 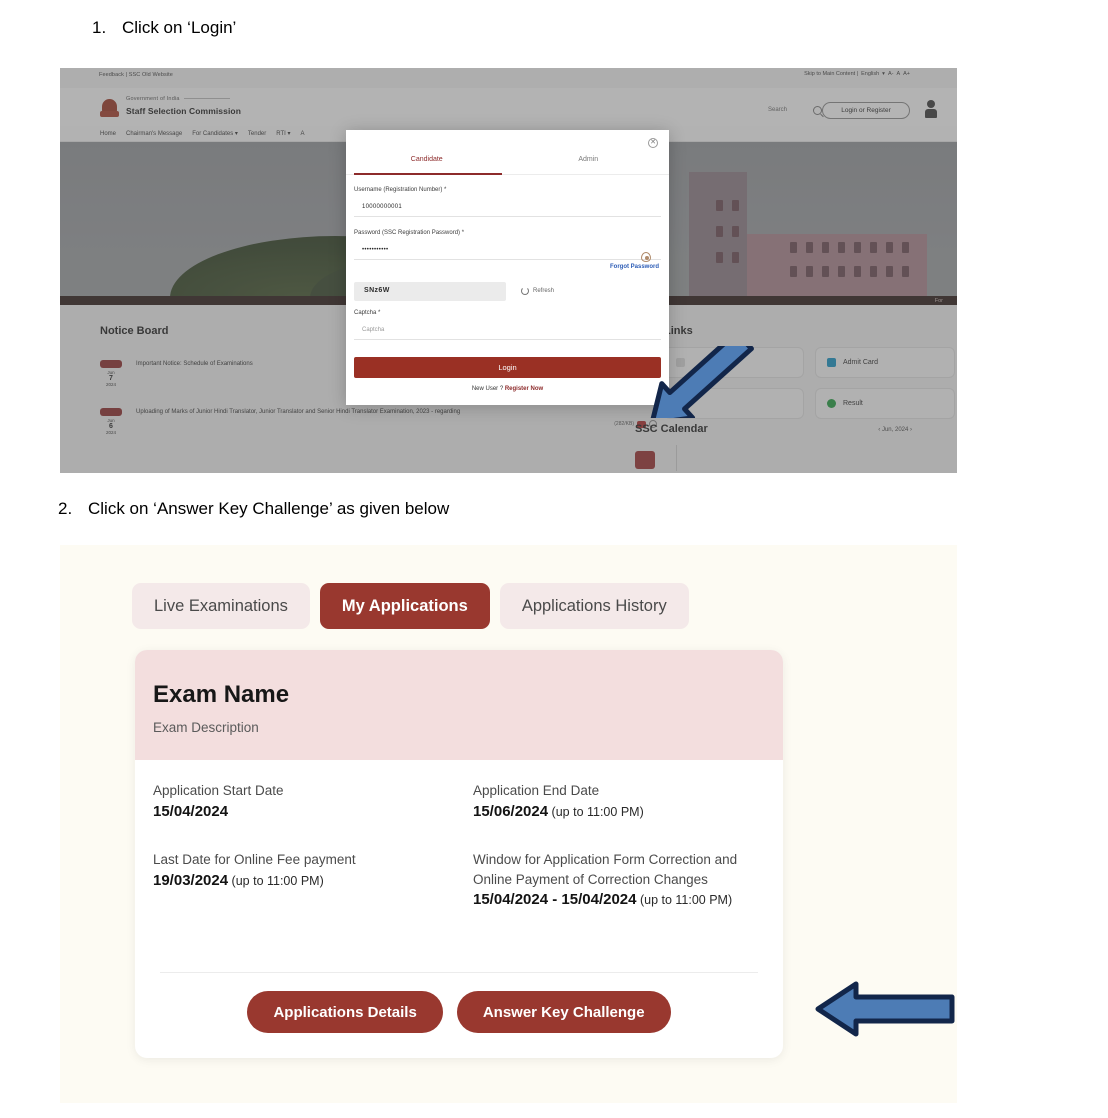 What do you see at coordinates (831, 74) in the screenshot?
I see `skip-to-main-content-link: Skip to Main Content |` at bounding box center [831, 74].